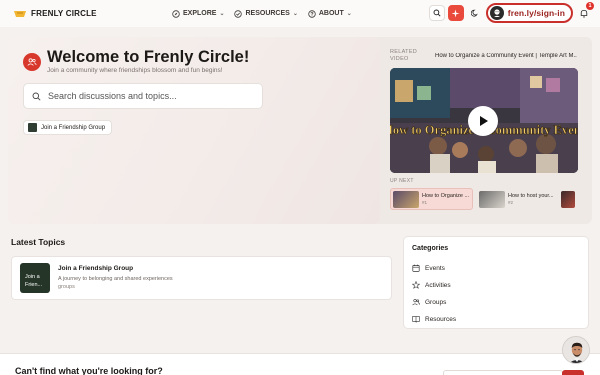  What do you see at coordinates (20, 14) in the screenshot?
I see `brand-logo-icon` at bounding box center [20, 14].